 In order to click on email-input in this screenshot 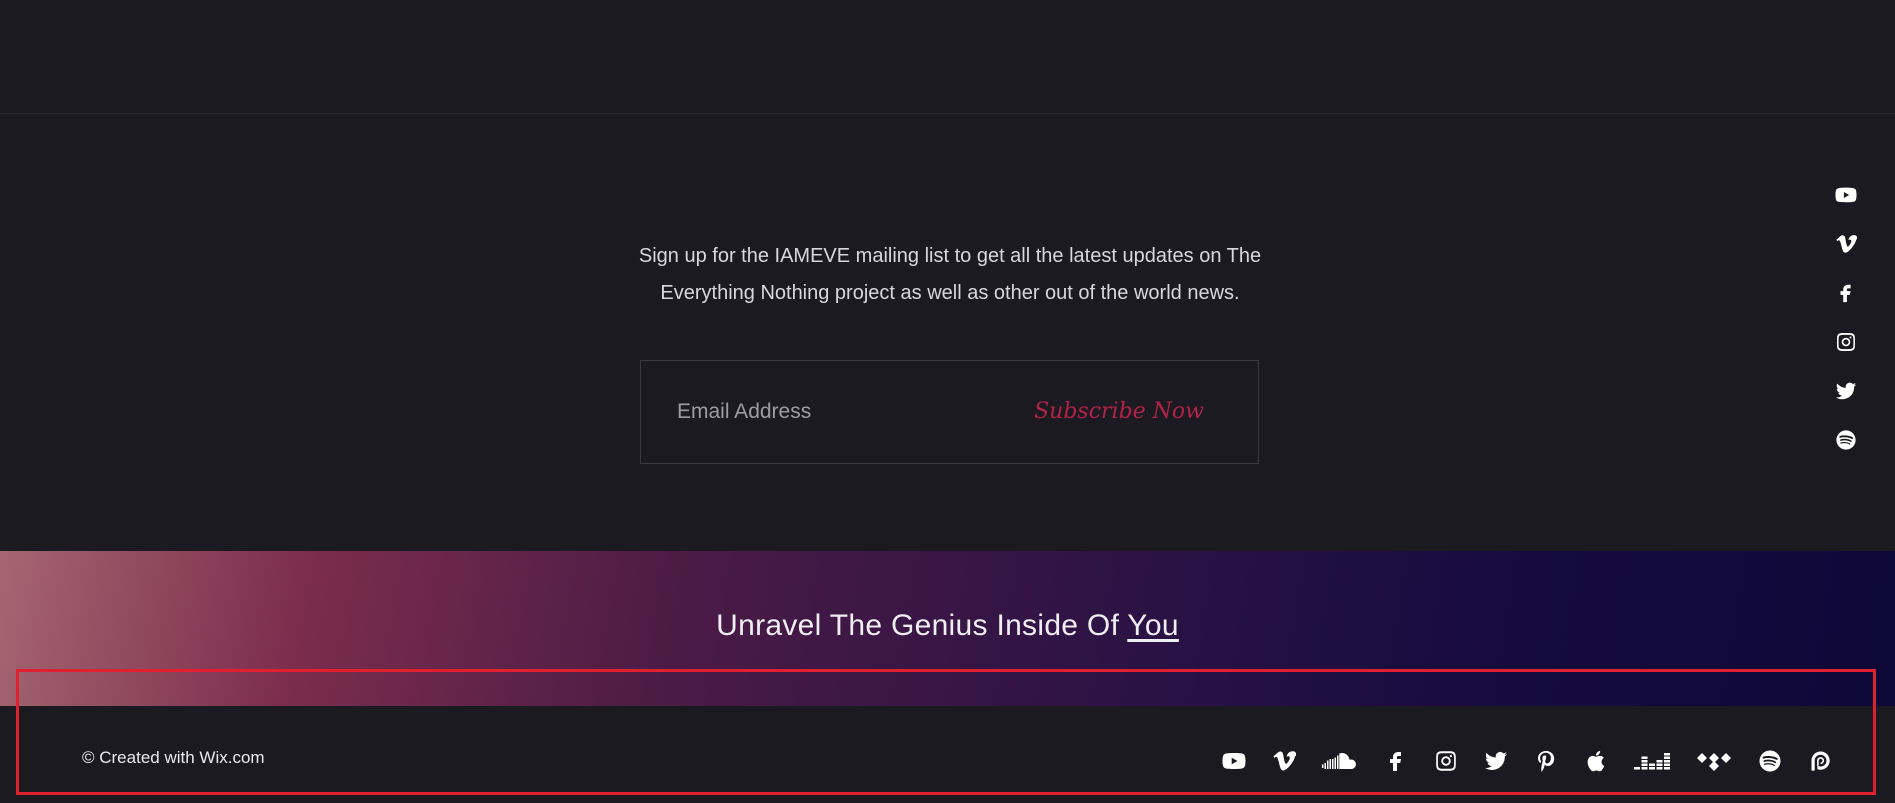, I will do `click(842, 412)`.